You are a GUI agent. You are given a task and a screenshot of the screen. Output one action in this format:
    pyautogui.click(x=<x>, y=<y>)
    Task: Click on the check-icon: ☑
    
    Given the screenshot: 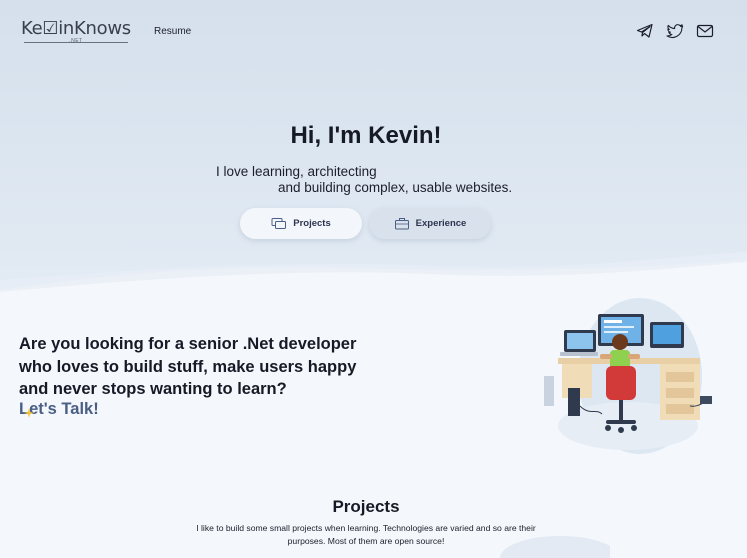 What is the action you would take?
    pyautogui.click(x=50, y=28)
    